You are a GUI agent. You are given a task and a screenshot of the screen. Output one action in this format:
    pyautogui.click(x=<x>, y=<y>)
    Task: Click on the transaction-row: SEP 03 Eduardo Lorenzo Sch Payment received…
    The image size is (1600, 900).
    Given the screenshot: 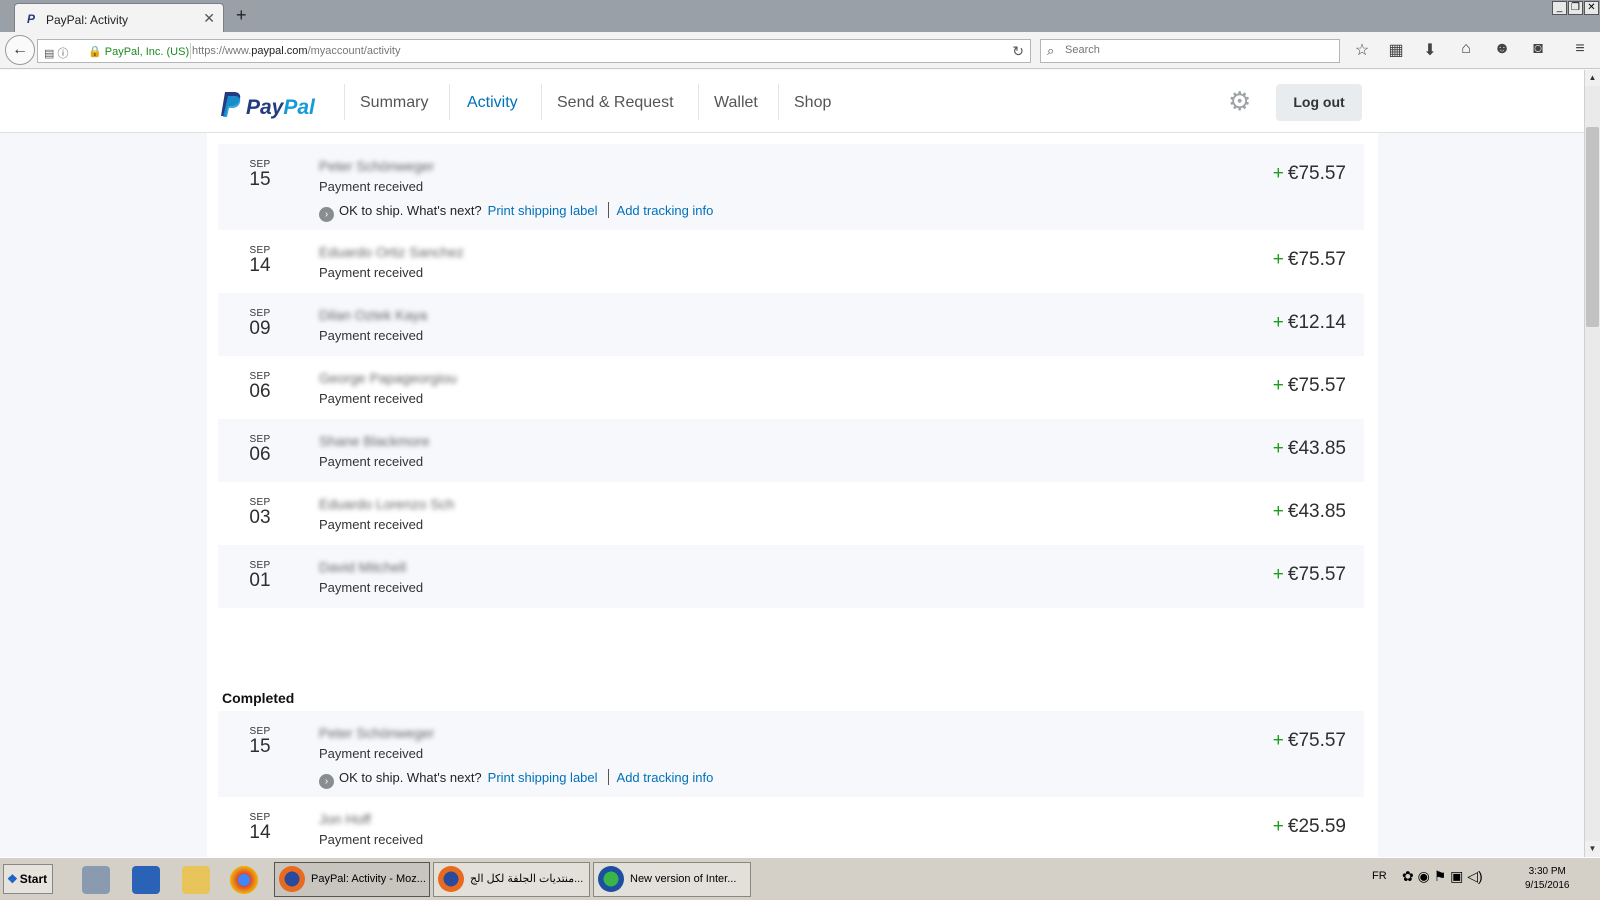 What is the action you would take?
    pyautogui.click(x=791, y=513)
    